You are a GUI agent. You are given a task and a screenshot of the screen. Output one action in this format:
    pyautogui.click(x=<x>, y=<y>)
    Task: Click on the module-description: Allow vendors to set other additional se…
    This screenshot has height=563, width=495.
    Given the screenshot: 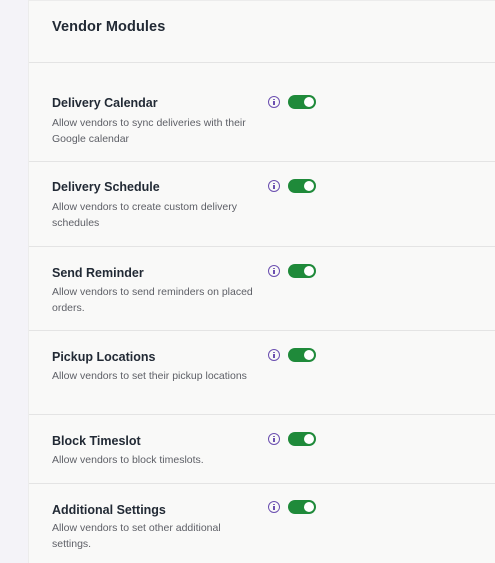 What is the action you would take?
    pyautogui.click(x=136, y=536)
    